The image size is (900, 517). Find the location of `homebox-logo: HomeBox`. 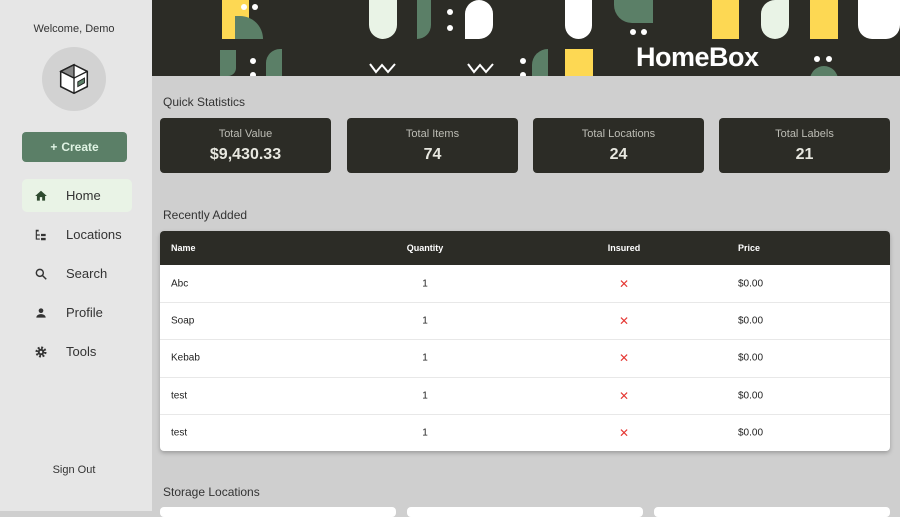

homebox-logo: HomeBox is located at coordinates (697, 57).